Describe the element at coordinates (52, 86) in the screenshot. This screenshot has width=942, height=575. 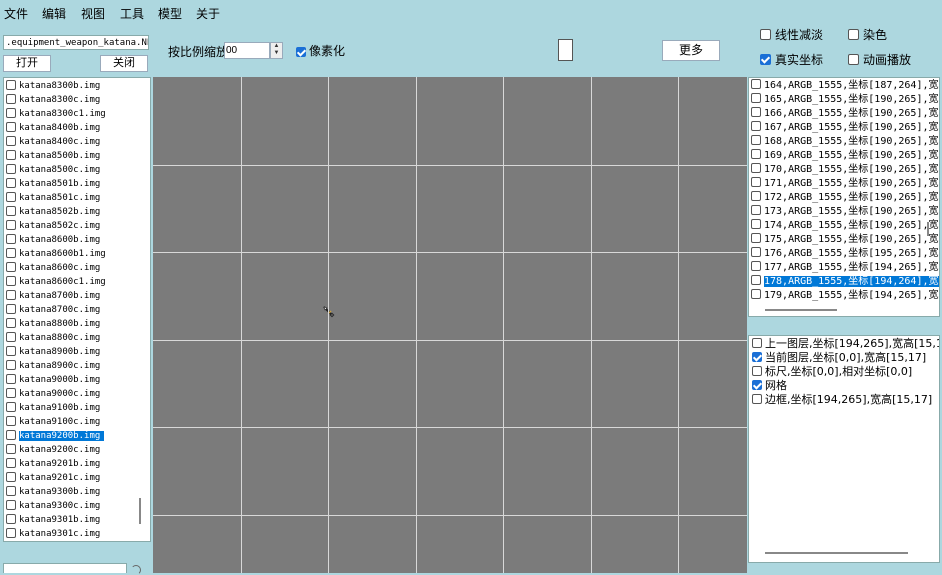
I see `file-list-item: katana8300b.img` at that location.